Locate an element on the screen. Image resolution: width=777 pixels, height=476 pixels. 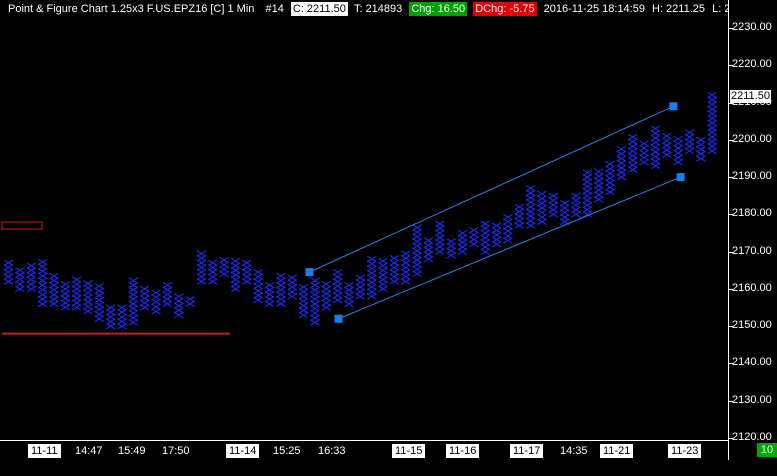
time-label: 16:33 is located at coordinates (332, 451).